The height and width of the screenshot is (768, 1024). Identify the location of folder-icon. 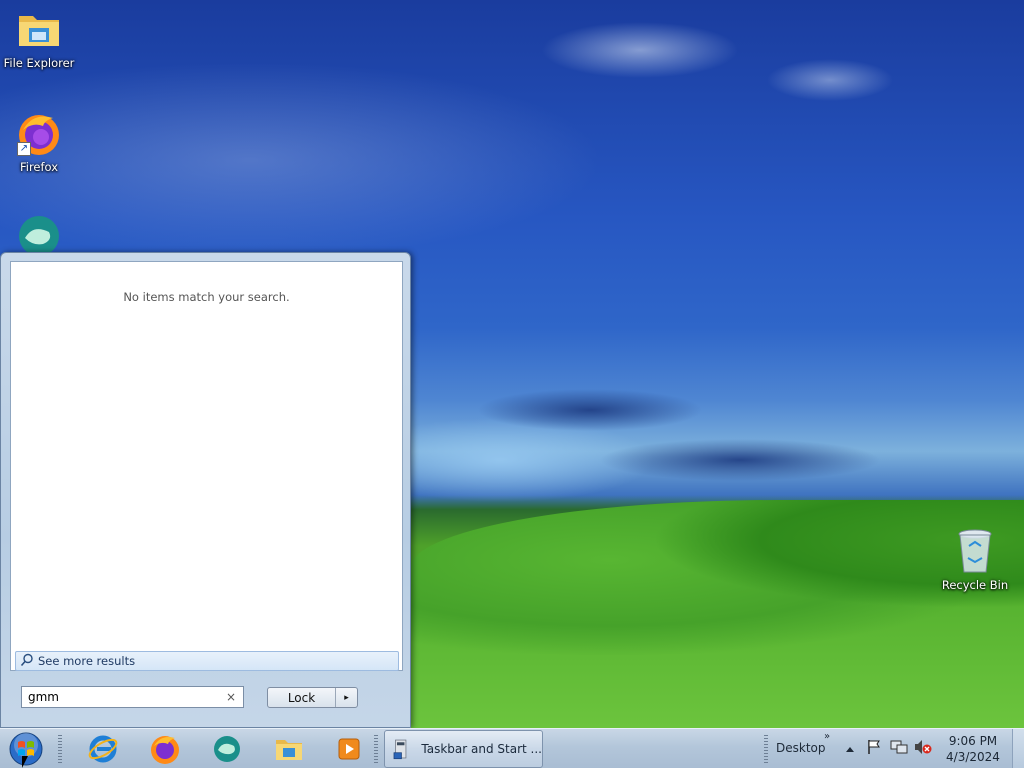
(39, 30).